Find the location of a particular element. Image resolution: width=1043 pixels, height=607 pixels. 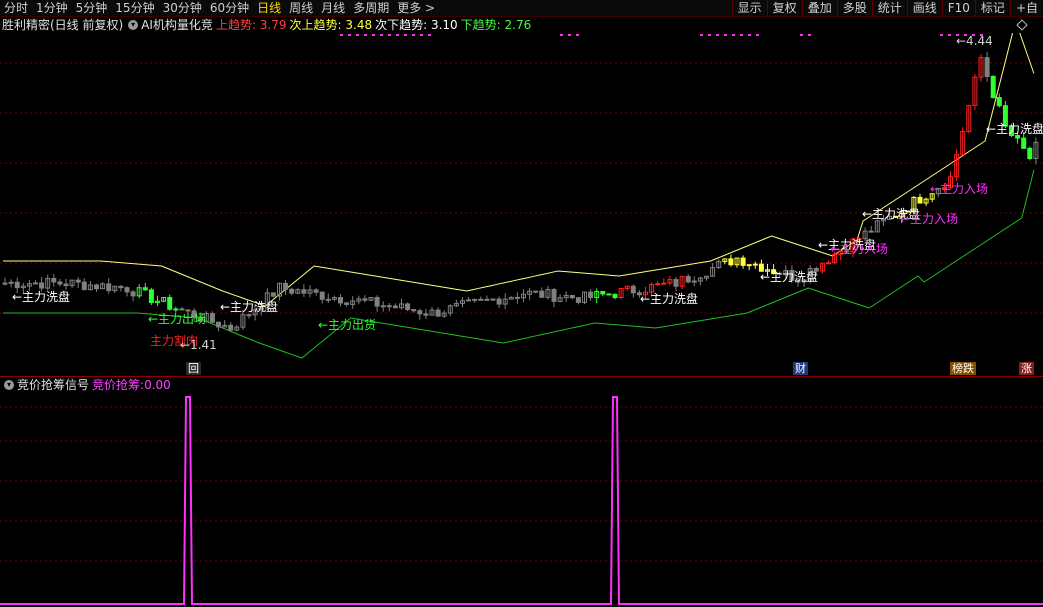

sub-info-line: ▾ 竞价抢筹信号 竞价抢筹: 0.00 is located at coordinates (88, 385).